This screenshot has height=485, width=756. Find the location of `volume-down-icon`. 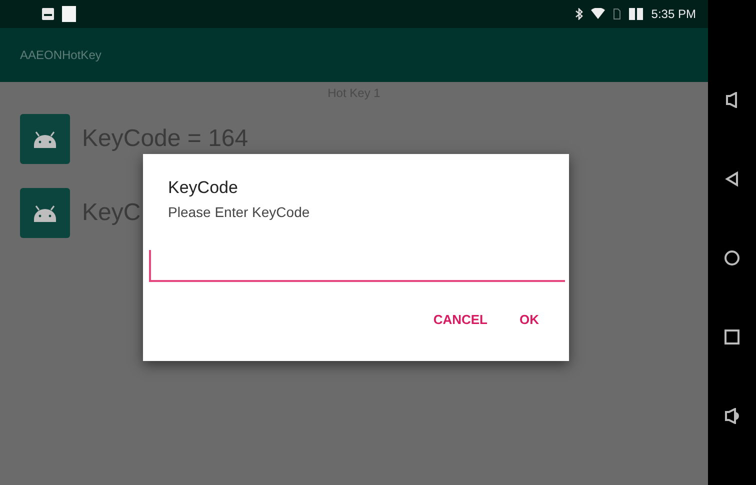

volume-down-icon is located at coordinates (732, 100).